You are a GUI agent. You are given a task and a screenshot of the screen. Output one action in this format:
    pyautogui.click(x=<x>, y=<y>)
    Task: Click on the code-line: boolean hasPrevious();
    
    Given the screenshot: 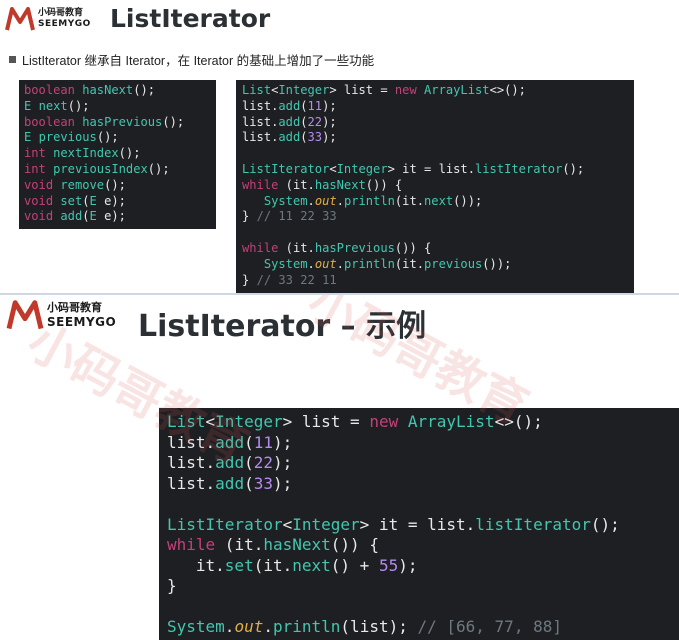 What is the action you would take?
    pyautogui.click(x=120, y=123)
    